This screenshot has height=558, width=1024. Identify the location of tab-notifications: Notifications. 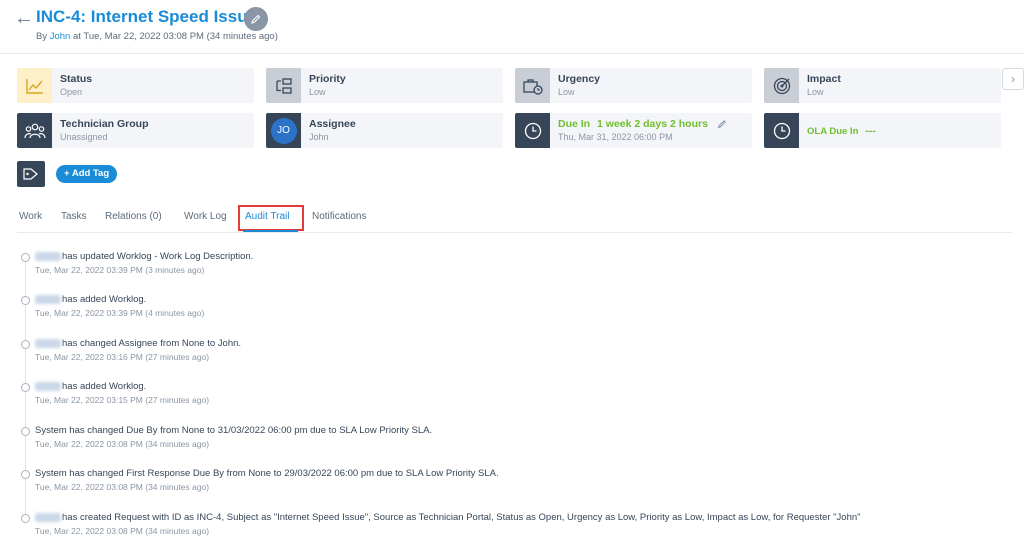
(339, 216).